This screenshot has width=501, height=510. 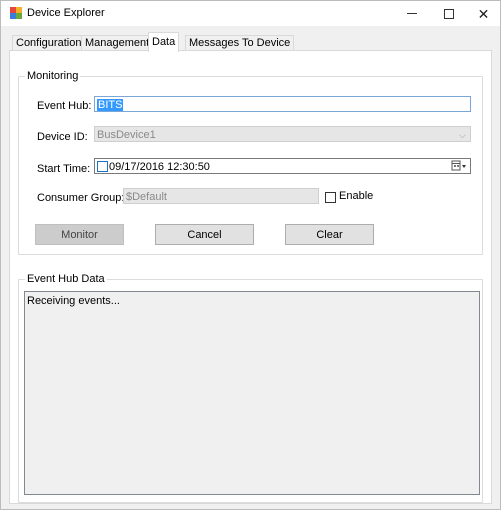 What do you see at coordinates (164, 42) in the screenshot?
I see `tab-data: Data` at bounding box center [164, 42].